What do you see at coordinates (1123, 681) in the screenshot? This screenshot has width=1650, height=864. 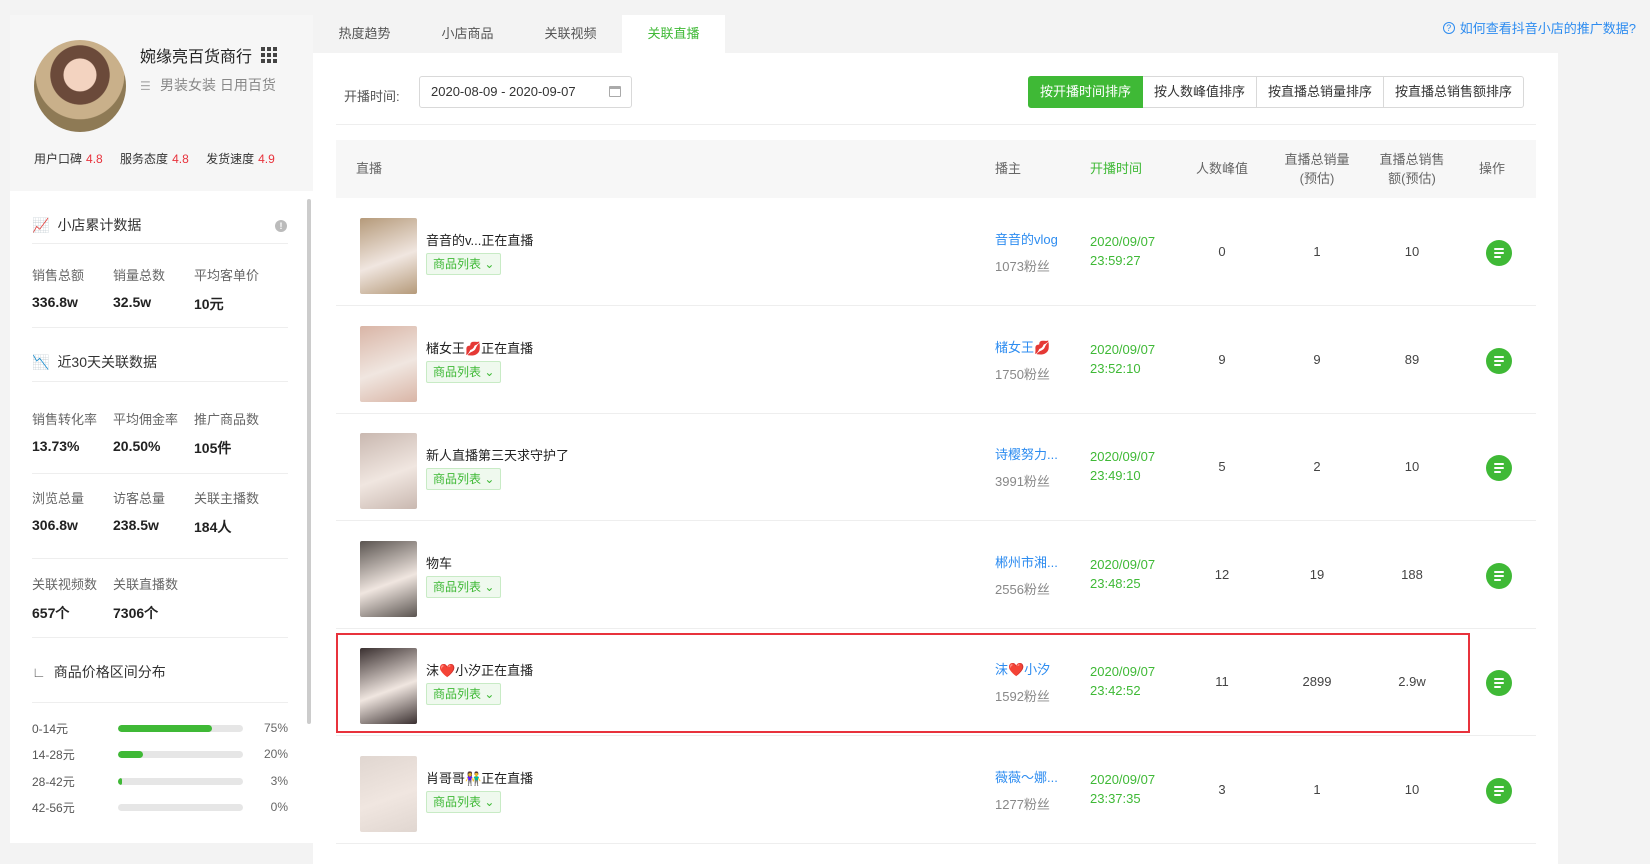 I see `start-time: 2020/09/07 23:42:52` at bounding box center [1123, 681].